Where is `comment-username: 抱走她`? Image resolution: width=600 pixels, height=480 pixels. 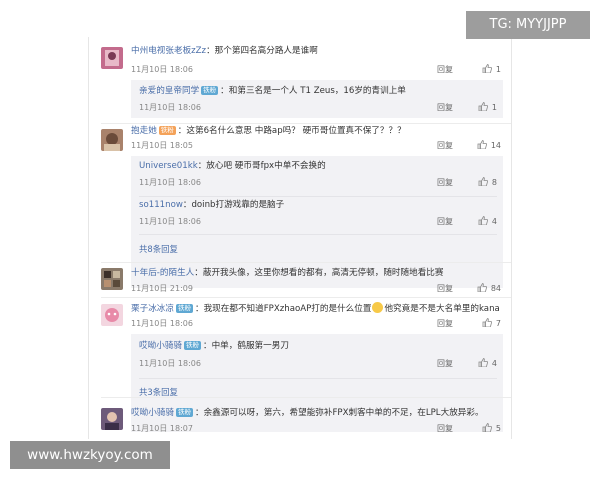 comment-username: 抱走她 is located at coordinates (144, 131).